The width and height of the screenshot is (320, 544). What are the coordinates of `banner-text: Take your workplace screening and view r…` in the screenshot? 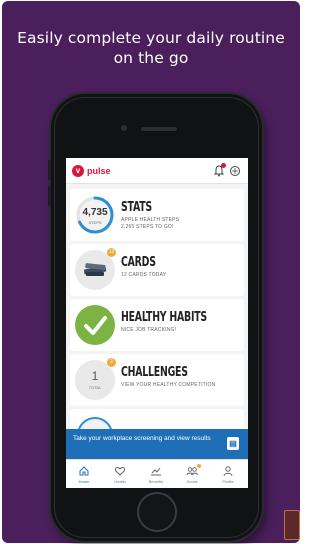 It's located at (142, 438).